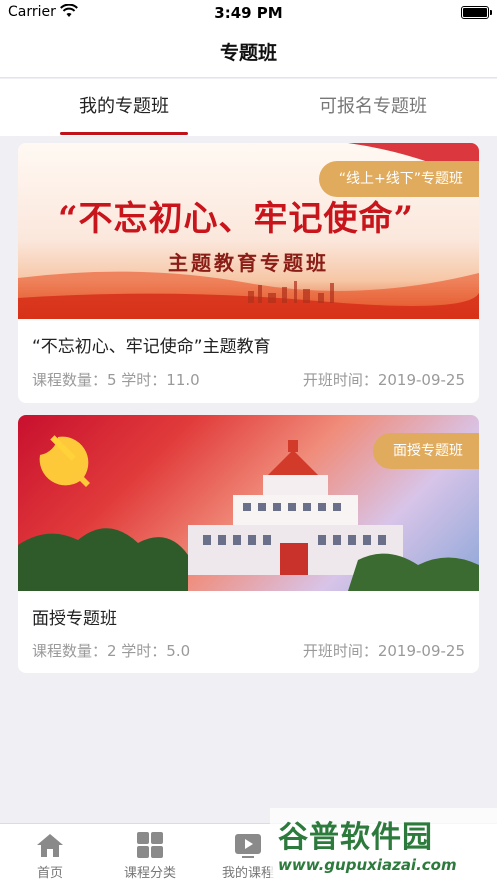  What do you see at coordinates (295, 507) in the screenshot?
I see `building-illustration` at bounding box center [295, 507].